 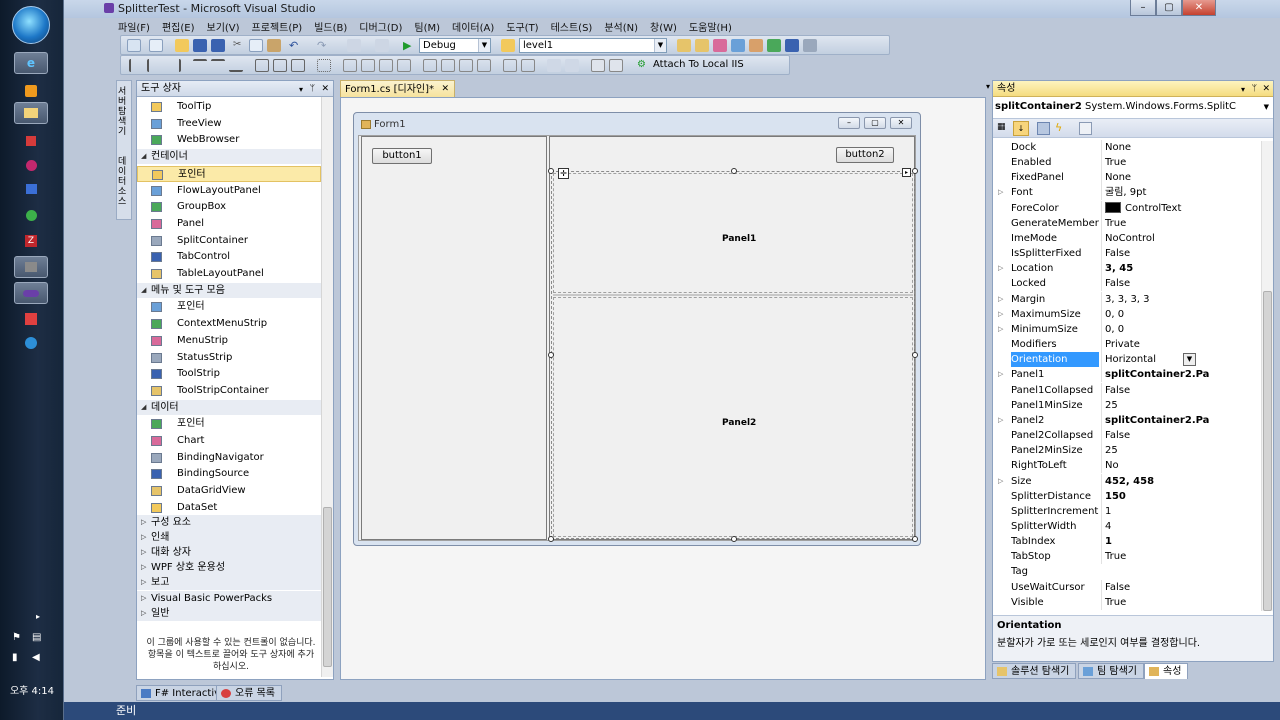 What do you see at coordinates (1267, 451) in the screenshot?
I see `scrollbar-thumb` at bounding box center [1267, 451].